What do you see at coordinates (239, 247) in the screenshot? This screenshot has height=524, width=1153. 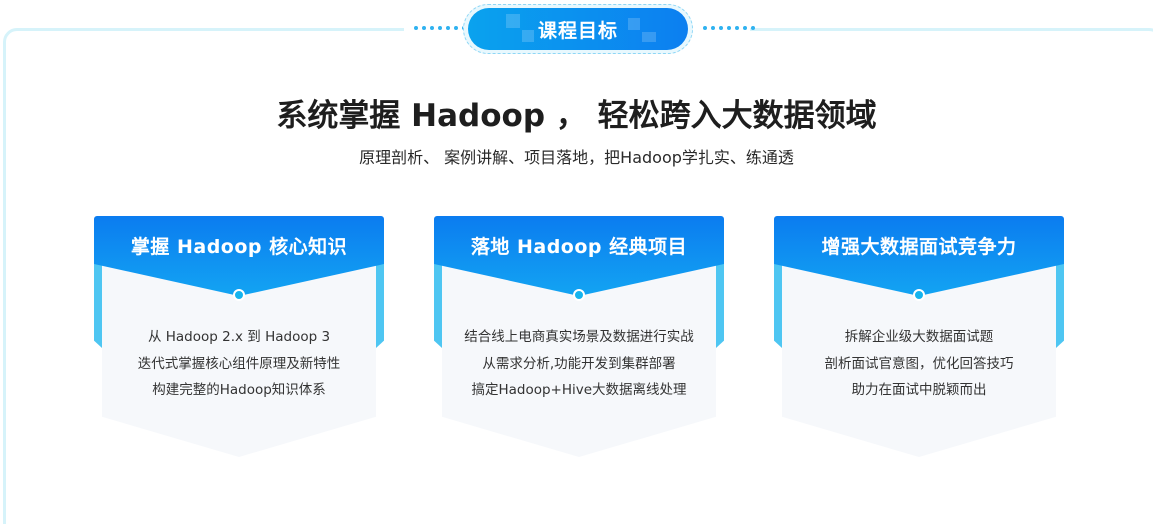 I see `card-title: 掌握 Hadoop 核心知识` at bounding box center [239, 247].